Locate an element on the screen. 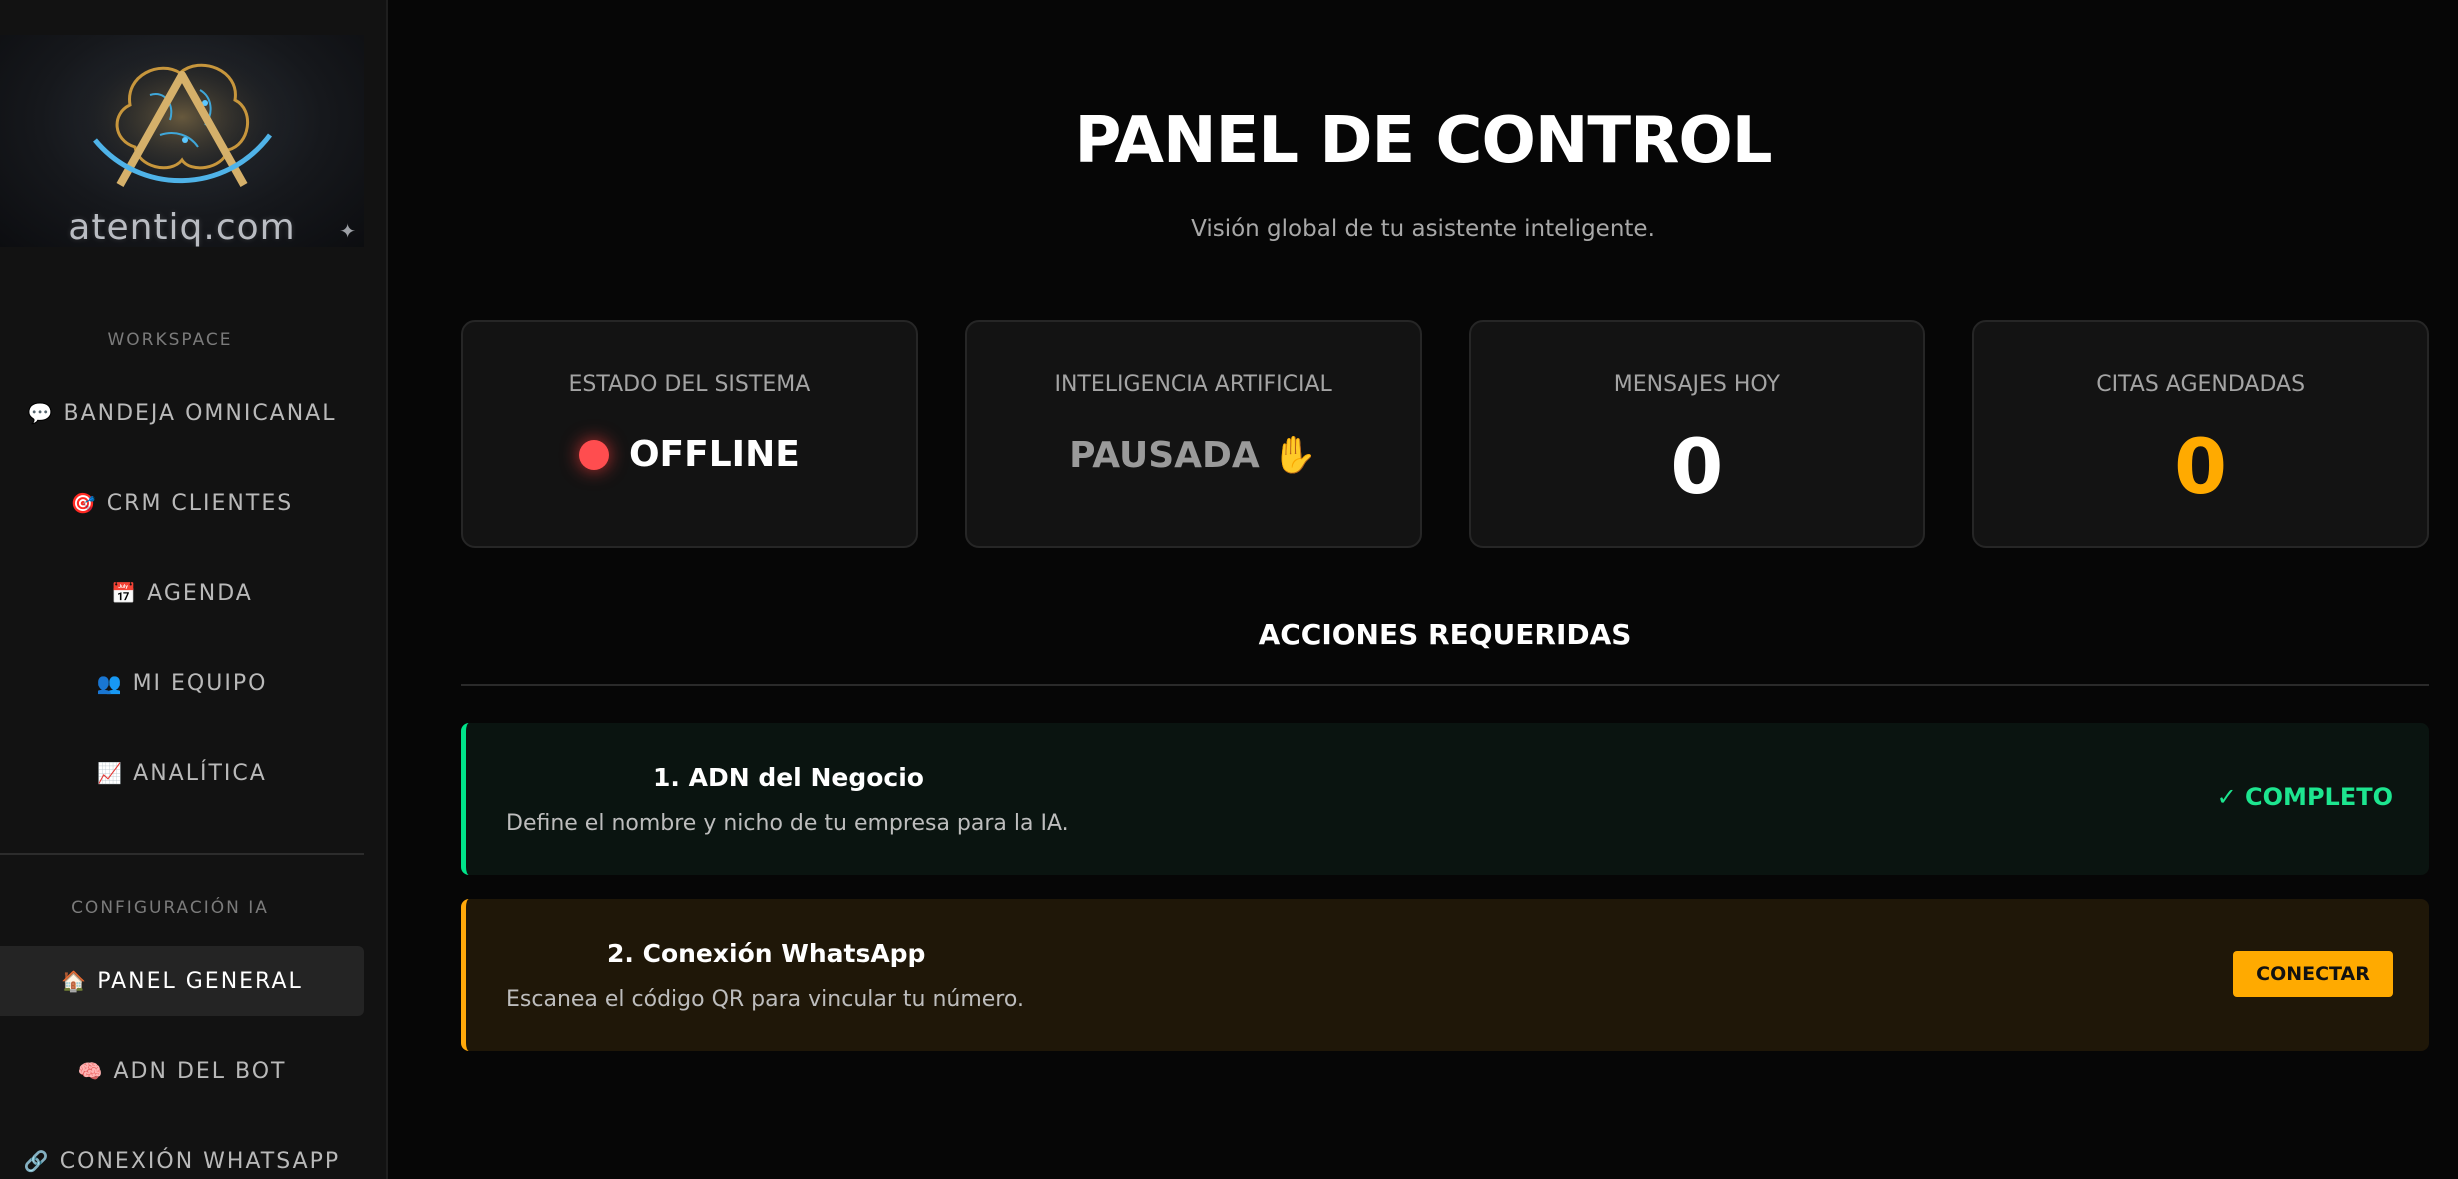 The image size is (2458, 1179). stat-card-ai: INTELIGENCIA ARTIFICIAL PAUSADA ✋ is located at coordinates (1193, 434).